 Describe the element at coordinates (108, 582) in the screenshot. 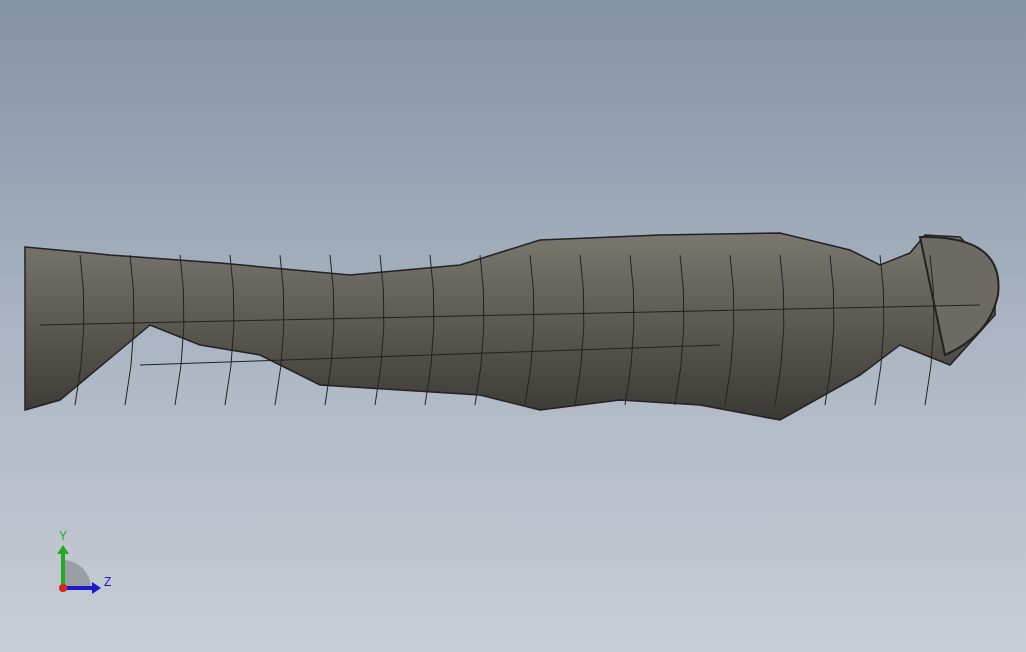

I see `axis-label: Z` at that location.